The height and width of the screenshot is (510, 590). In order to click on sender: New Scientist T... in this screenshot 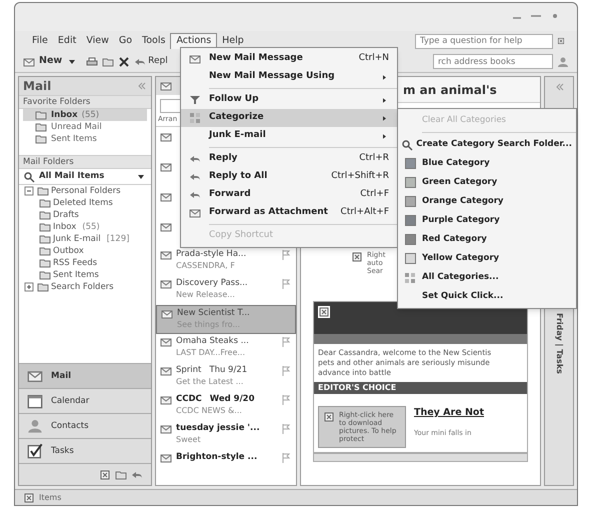, I will do `click(213, 313)`.